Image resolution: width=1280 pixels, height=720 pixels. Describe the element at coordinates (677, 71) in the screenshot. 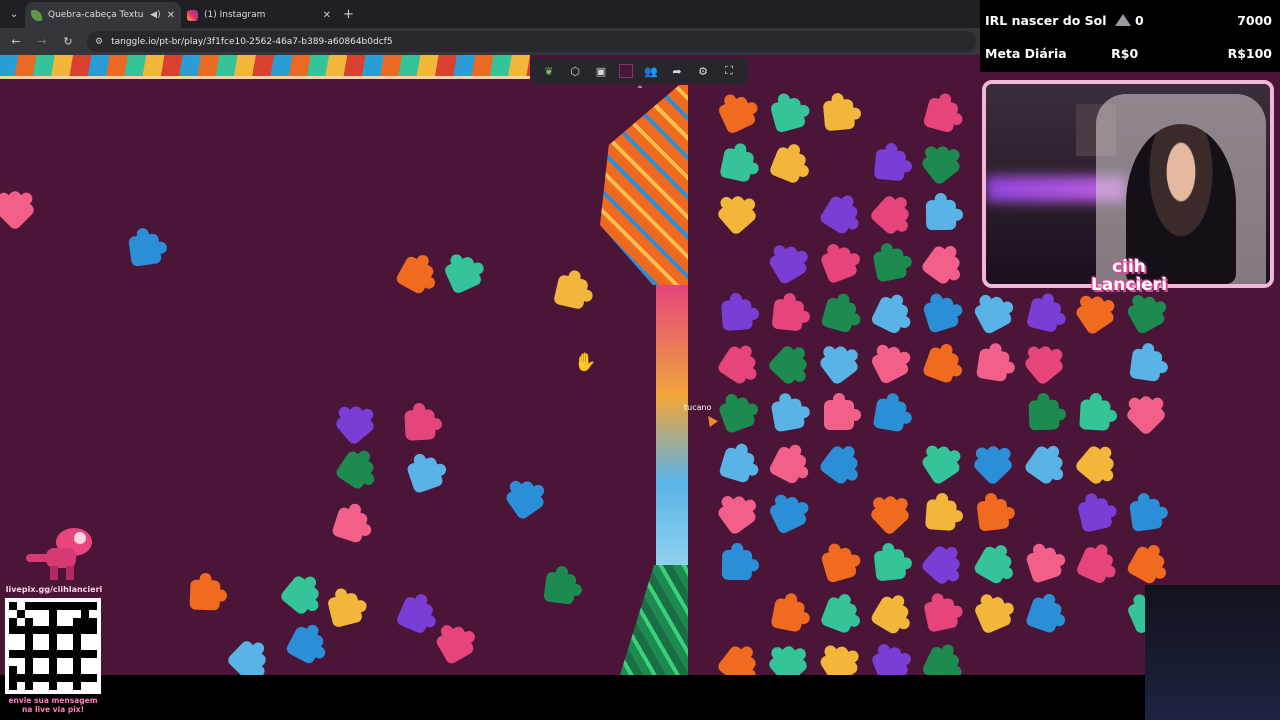

I see `share-icon: ➦` at that location.